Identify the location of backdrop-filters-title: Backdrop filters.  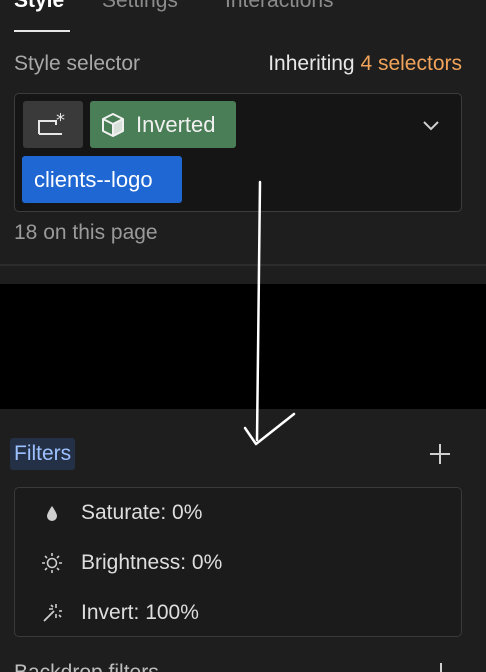
(86, 666).